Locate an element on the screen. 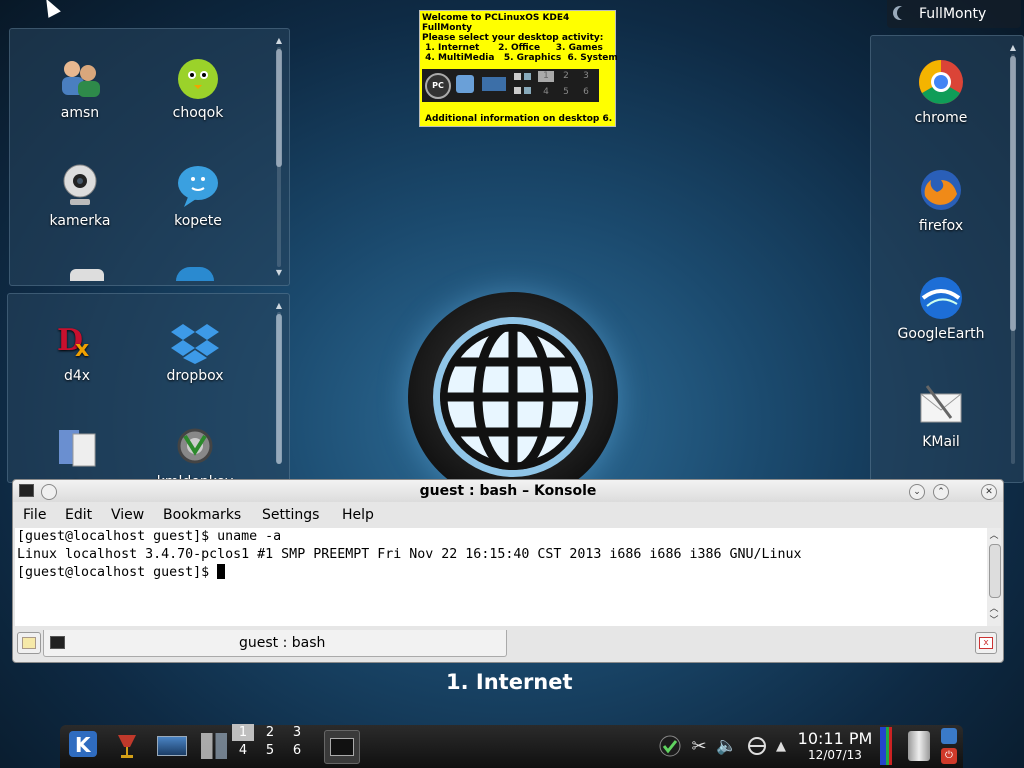  note-line: 4. MultiMedia 5. Graphics 6. System is located at coordinates (520, 58).